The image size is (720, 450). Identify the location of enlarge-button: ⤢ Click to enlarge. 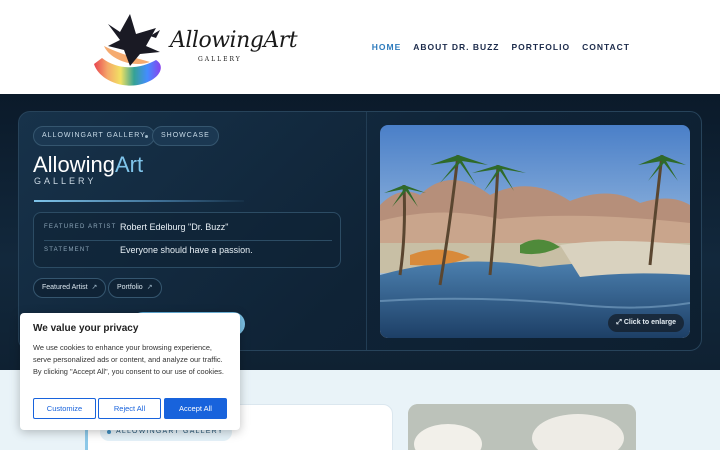
(646, 323).